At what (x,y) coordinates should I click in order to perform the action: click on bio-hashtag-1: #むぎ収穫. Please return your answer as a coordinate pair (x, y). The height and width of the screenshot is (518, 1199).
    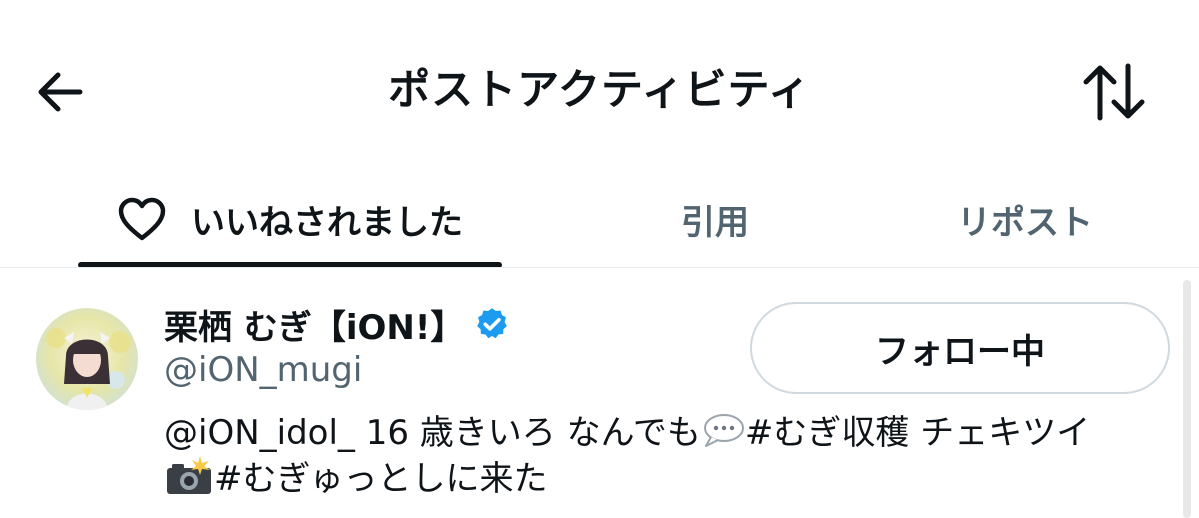
    Looking at the image, I should click on (827, 433).